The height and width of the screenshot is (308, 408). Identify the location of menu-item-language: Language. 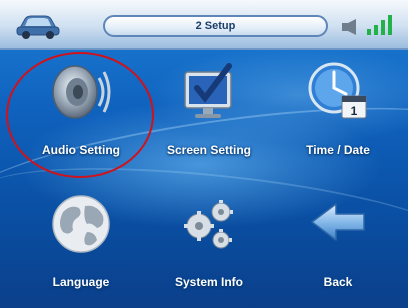
(81, 247).